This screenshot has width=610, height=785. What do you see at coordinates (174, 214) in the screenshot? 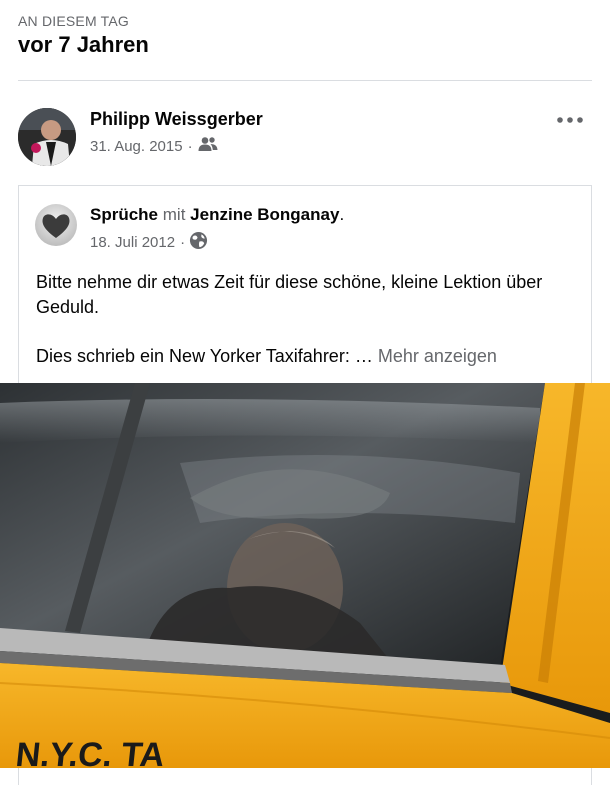
I see `with-connector: mit` at bounding box center [174, 214].